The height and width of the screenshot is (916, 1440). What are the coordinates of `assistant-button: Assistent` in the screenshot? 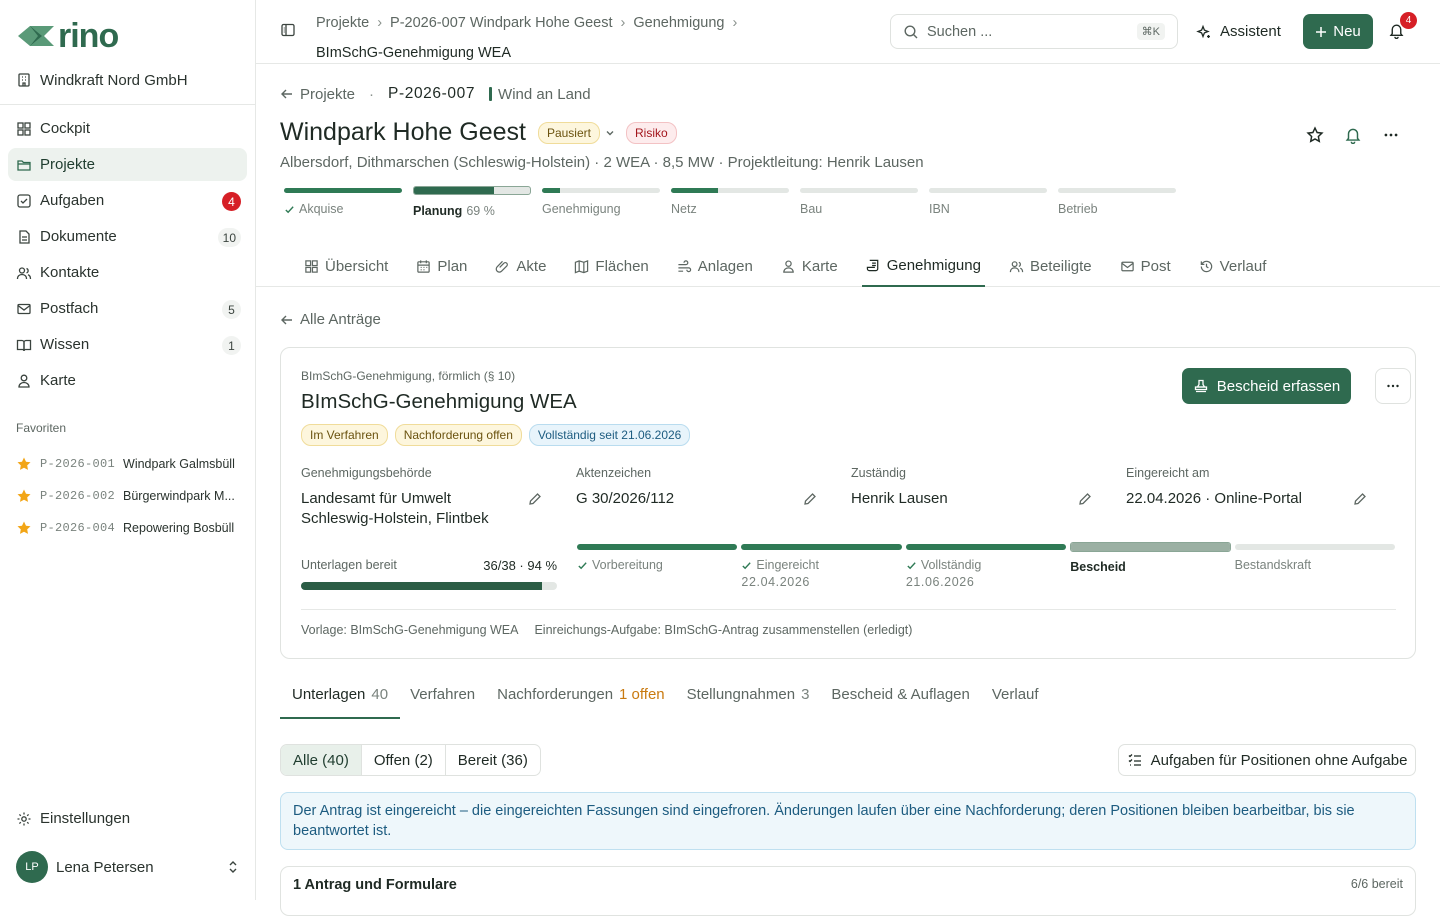 It's located at (1238, 31).